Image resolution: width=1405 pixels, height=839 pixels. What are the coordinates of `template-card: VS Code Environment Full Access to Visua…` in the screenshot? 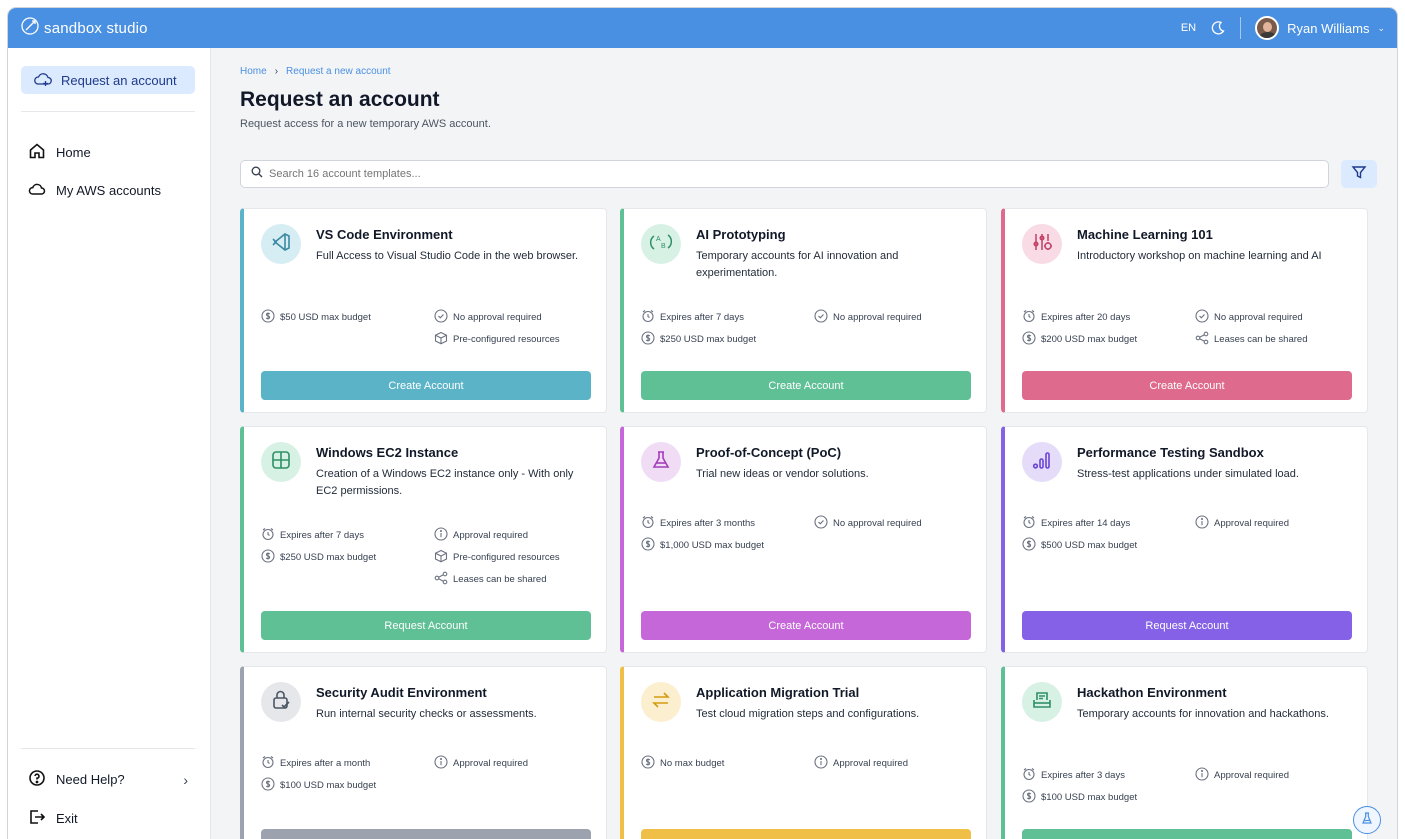 It's located at (423, 310).